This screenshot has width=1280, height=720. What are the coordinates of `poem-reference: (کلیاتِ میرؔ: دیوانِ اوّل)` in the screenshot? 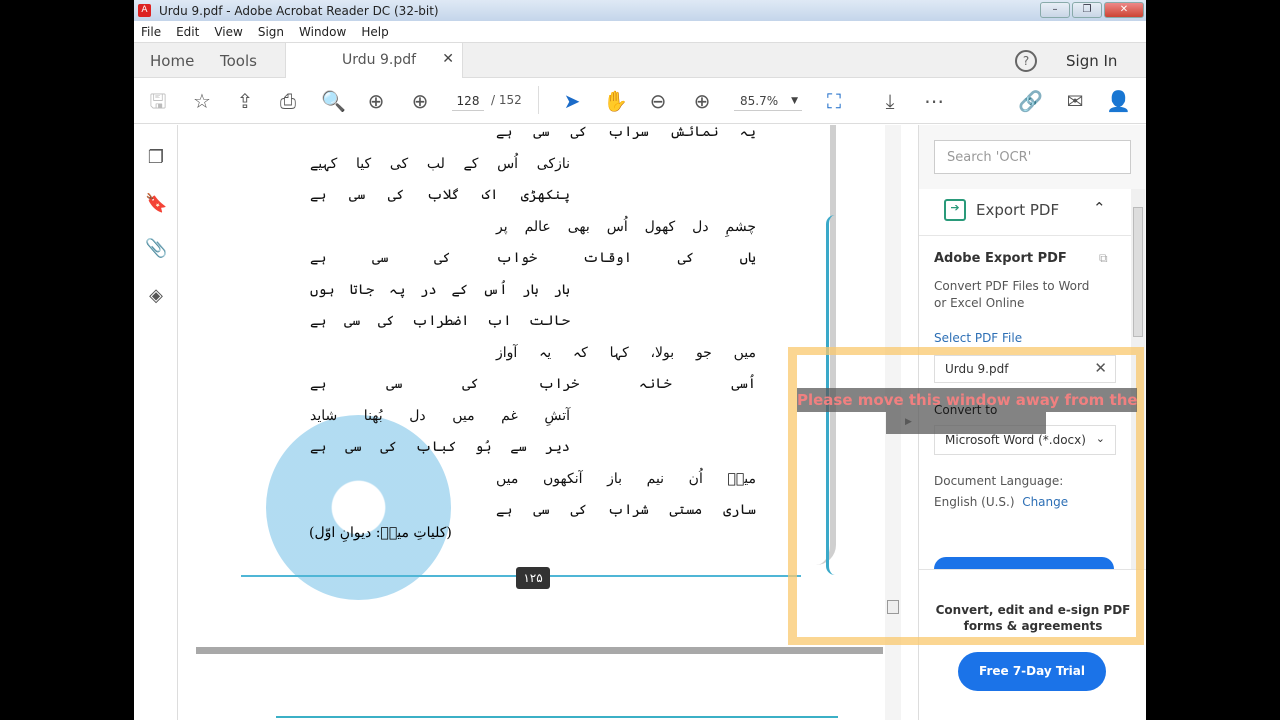 It's located at (380, 533).